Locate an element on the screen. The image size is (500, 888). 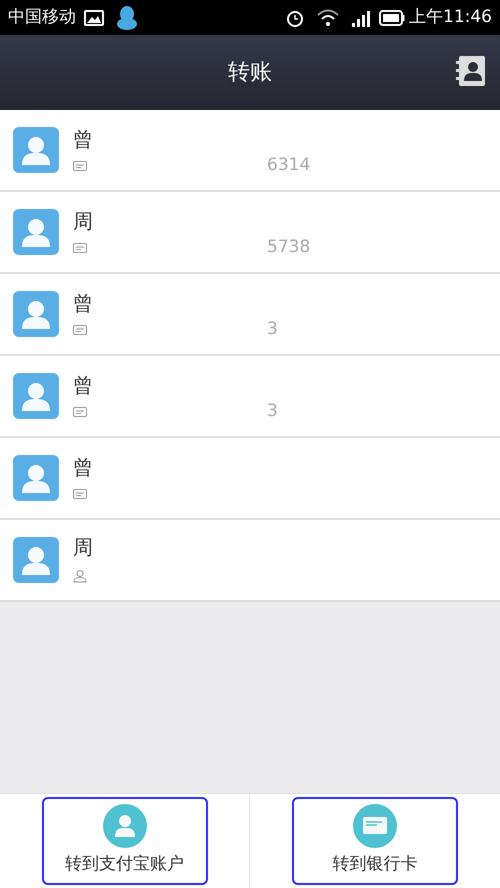
transfer-button: 转到支付宝账户 is located at coordinates (125, 841).